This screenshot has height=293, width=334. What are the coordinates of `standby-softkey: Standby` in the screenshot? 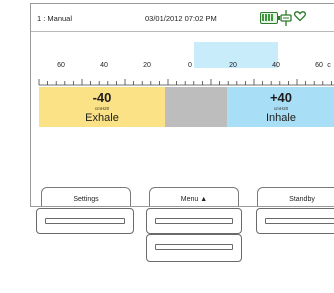 It's located at (295, 196).